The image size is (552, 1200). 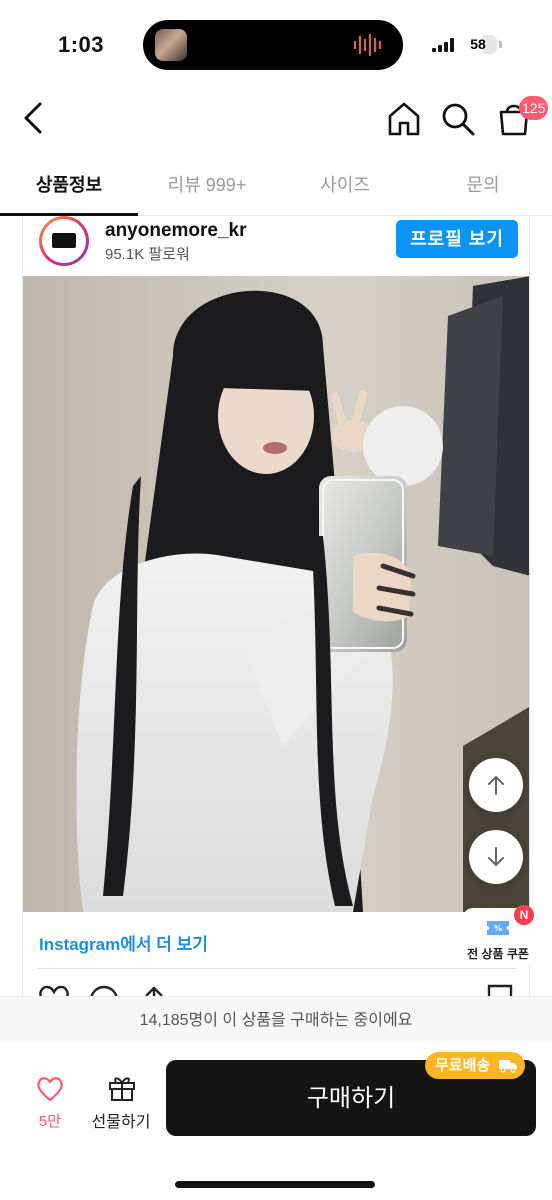 What do you see at coordinates (277, 968) in the screenshot?
I see `divider` at bounding box center [277, 968].